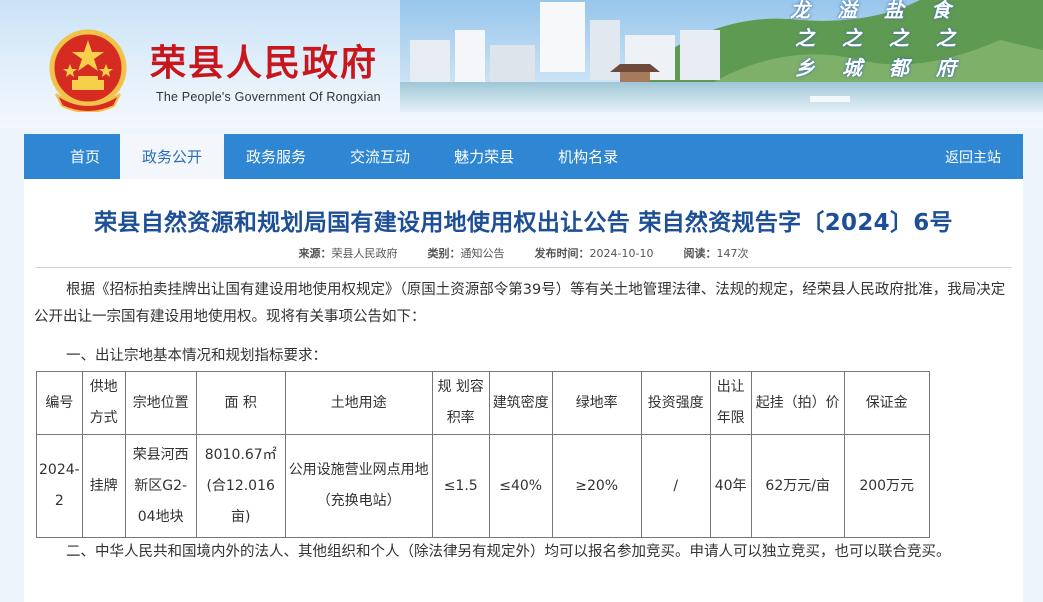 This screenshot has height=602, width=1043. What do you see at coordinates (84, 156) in the screenshot?
I see `nav-item-home: 首页` at bounding box center [84, 156].